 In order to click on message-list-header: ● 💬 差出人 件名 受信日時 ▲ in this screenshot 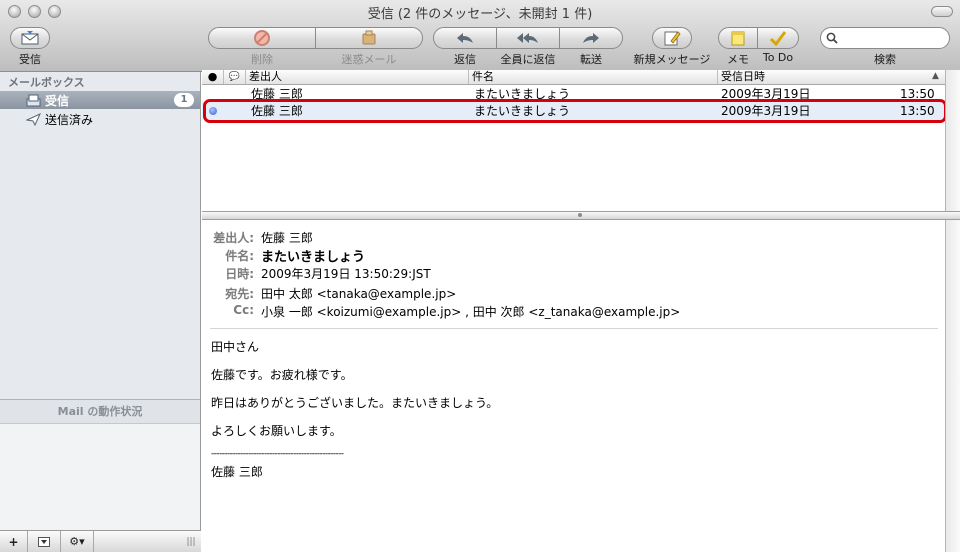, I will do `click(573, 77)`.